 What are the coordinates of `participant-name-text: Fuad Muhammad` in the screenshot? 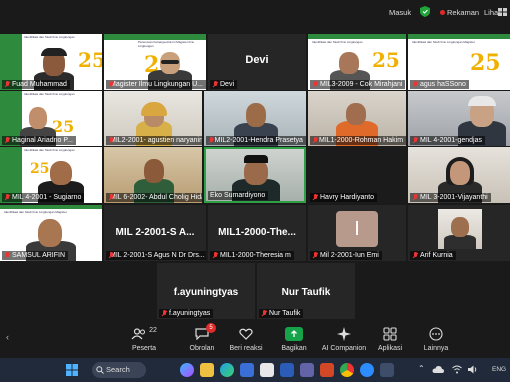 It's located at (39, 84).